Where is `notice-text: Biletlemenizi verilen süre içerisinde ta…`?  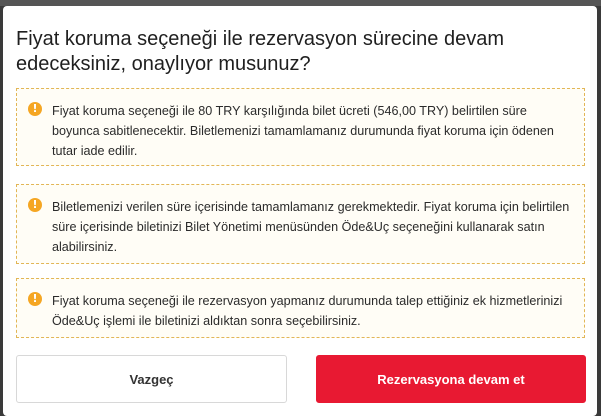 notice-text: Biletlemenizi verilen süre içerisinde ta… is located at coordinates (311, 227).